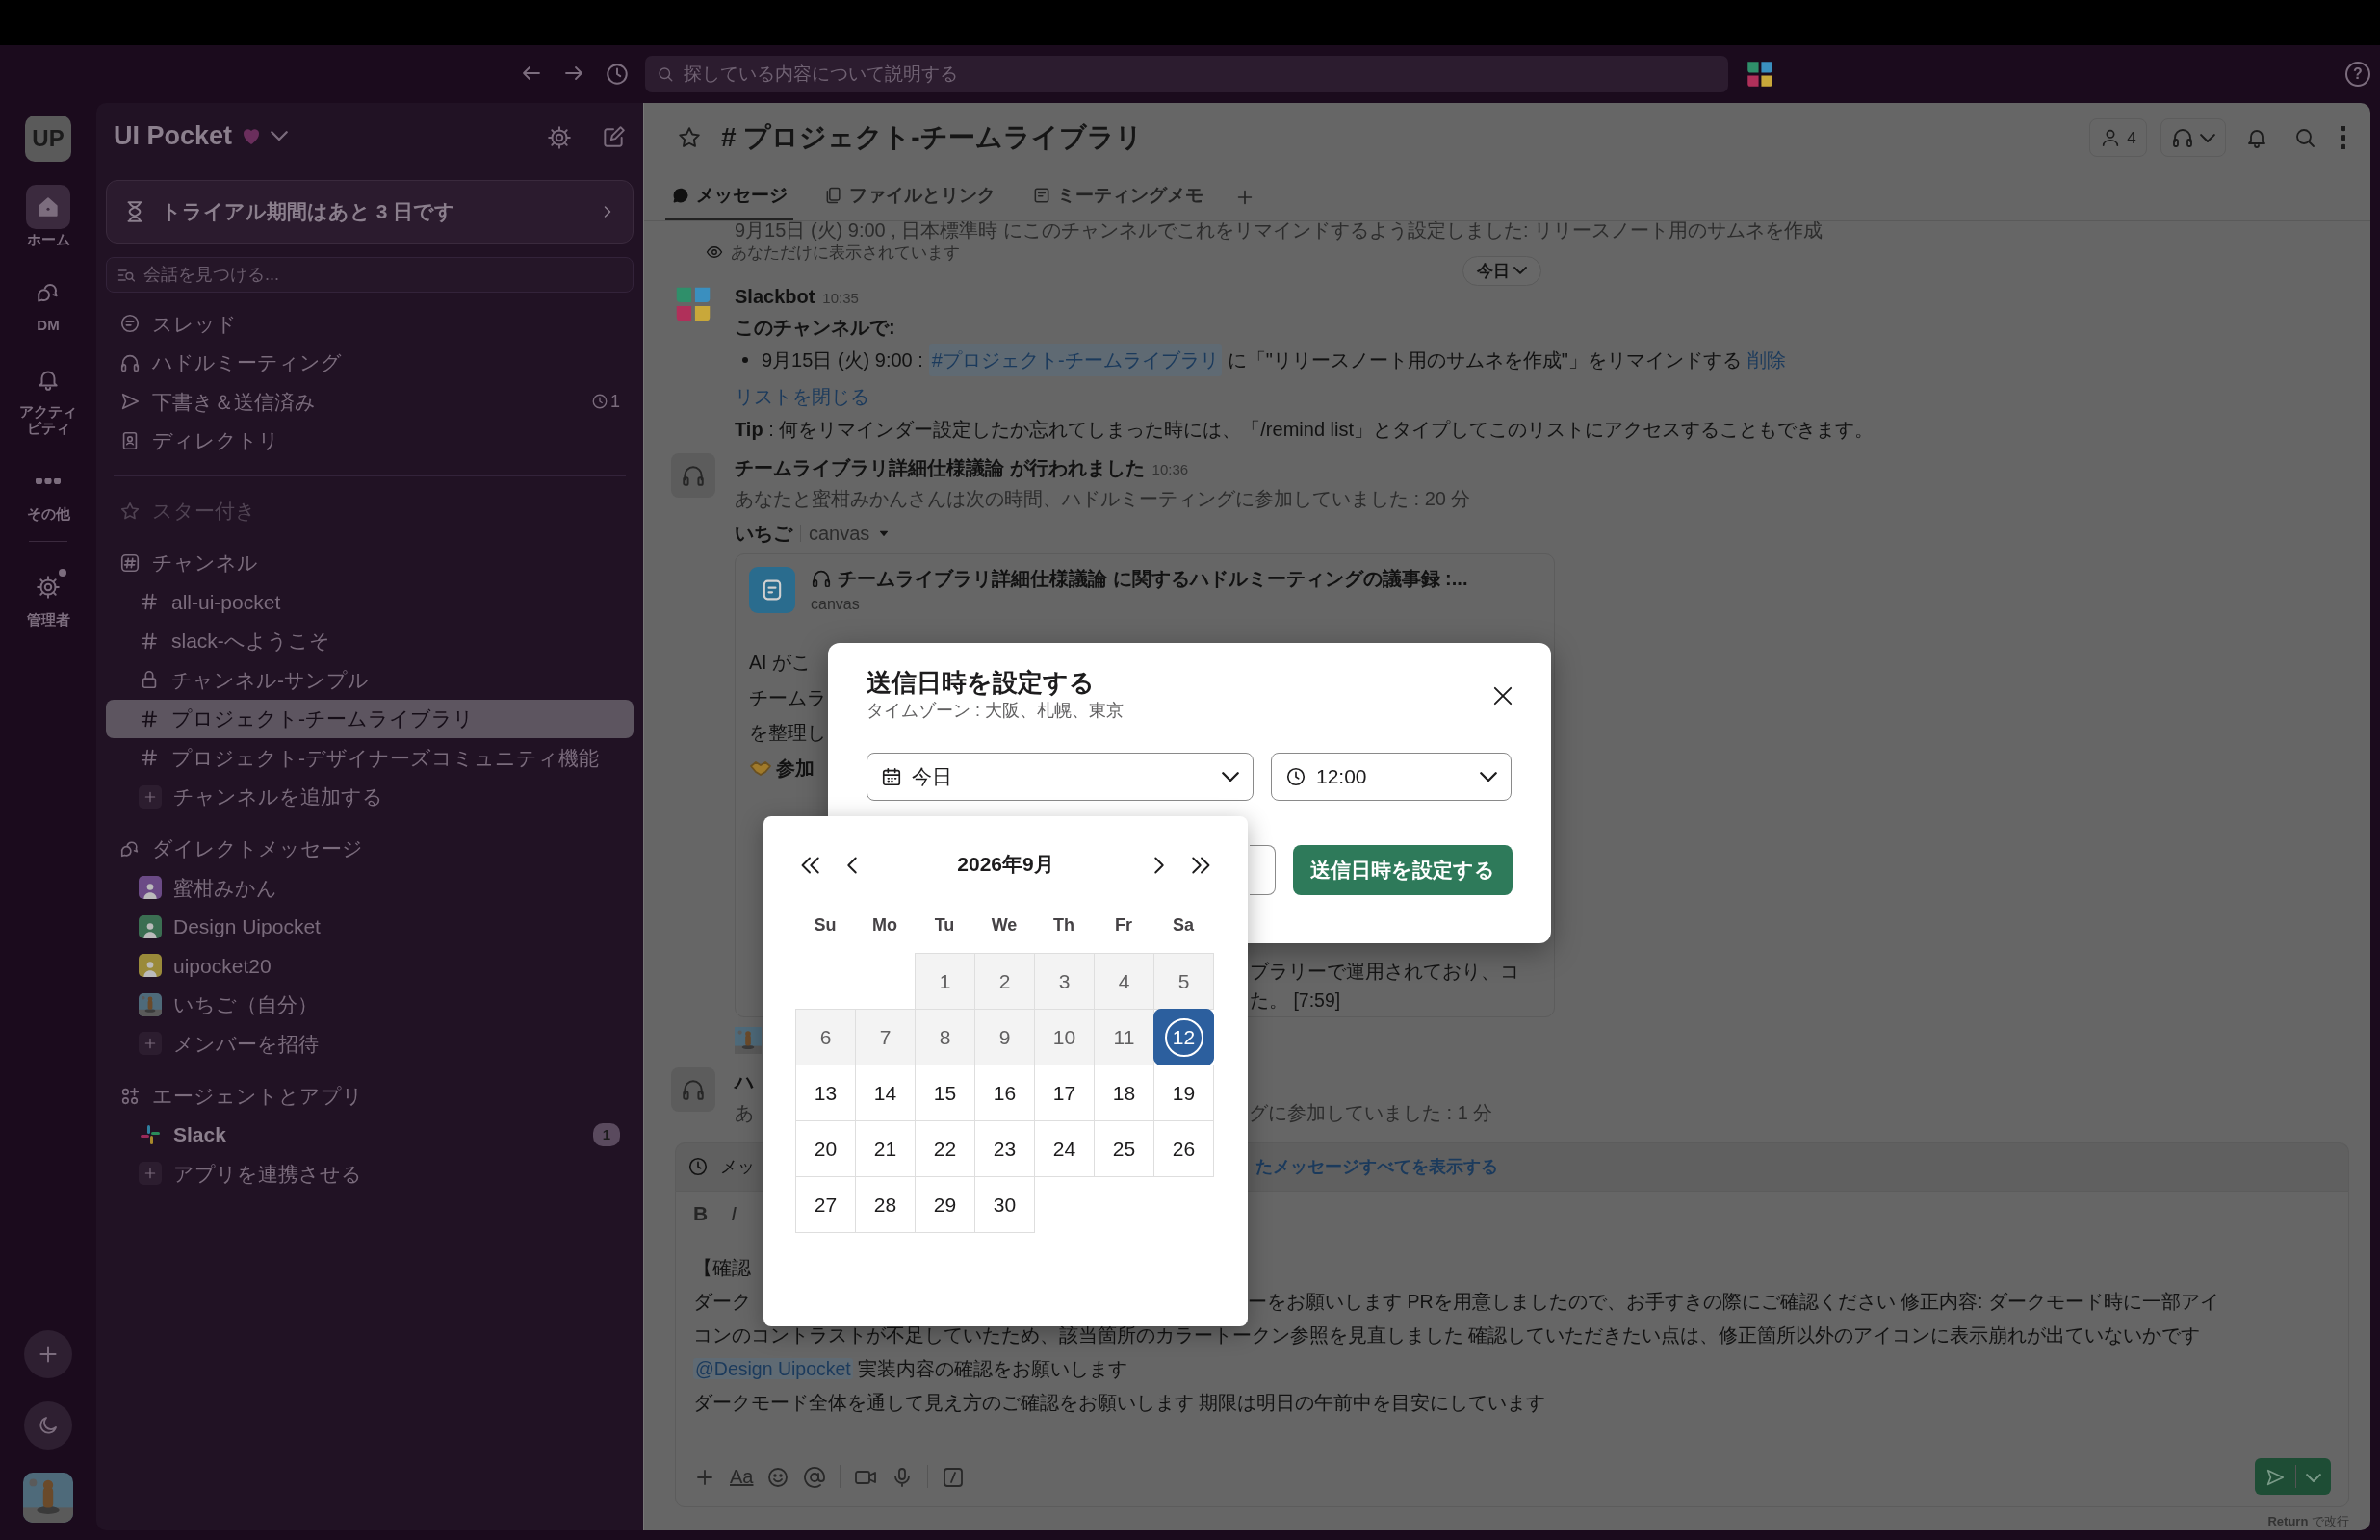 The image size is (2380, 1540). What do you see at coordinates (370, 1174) in the screenshot?
I see `sidebar-item: アプリを連携させる` at bounding box center [370, 1174].